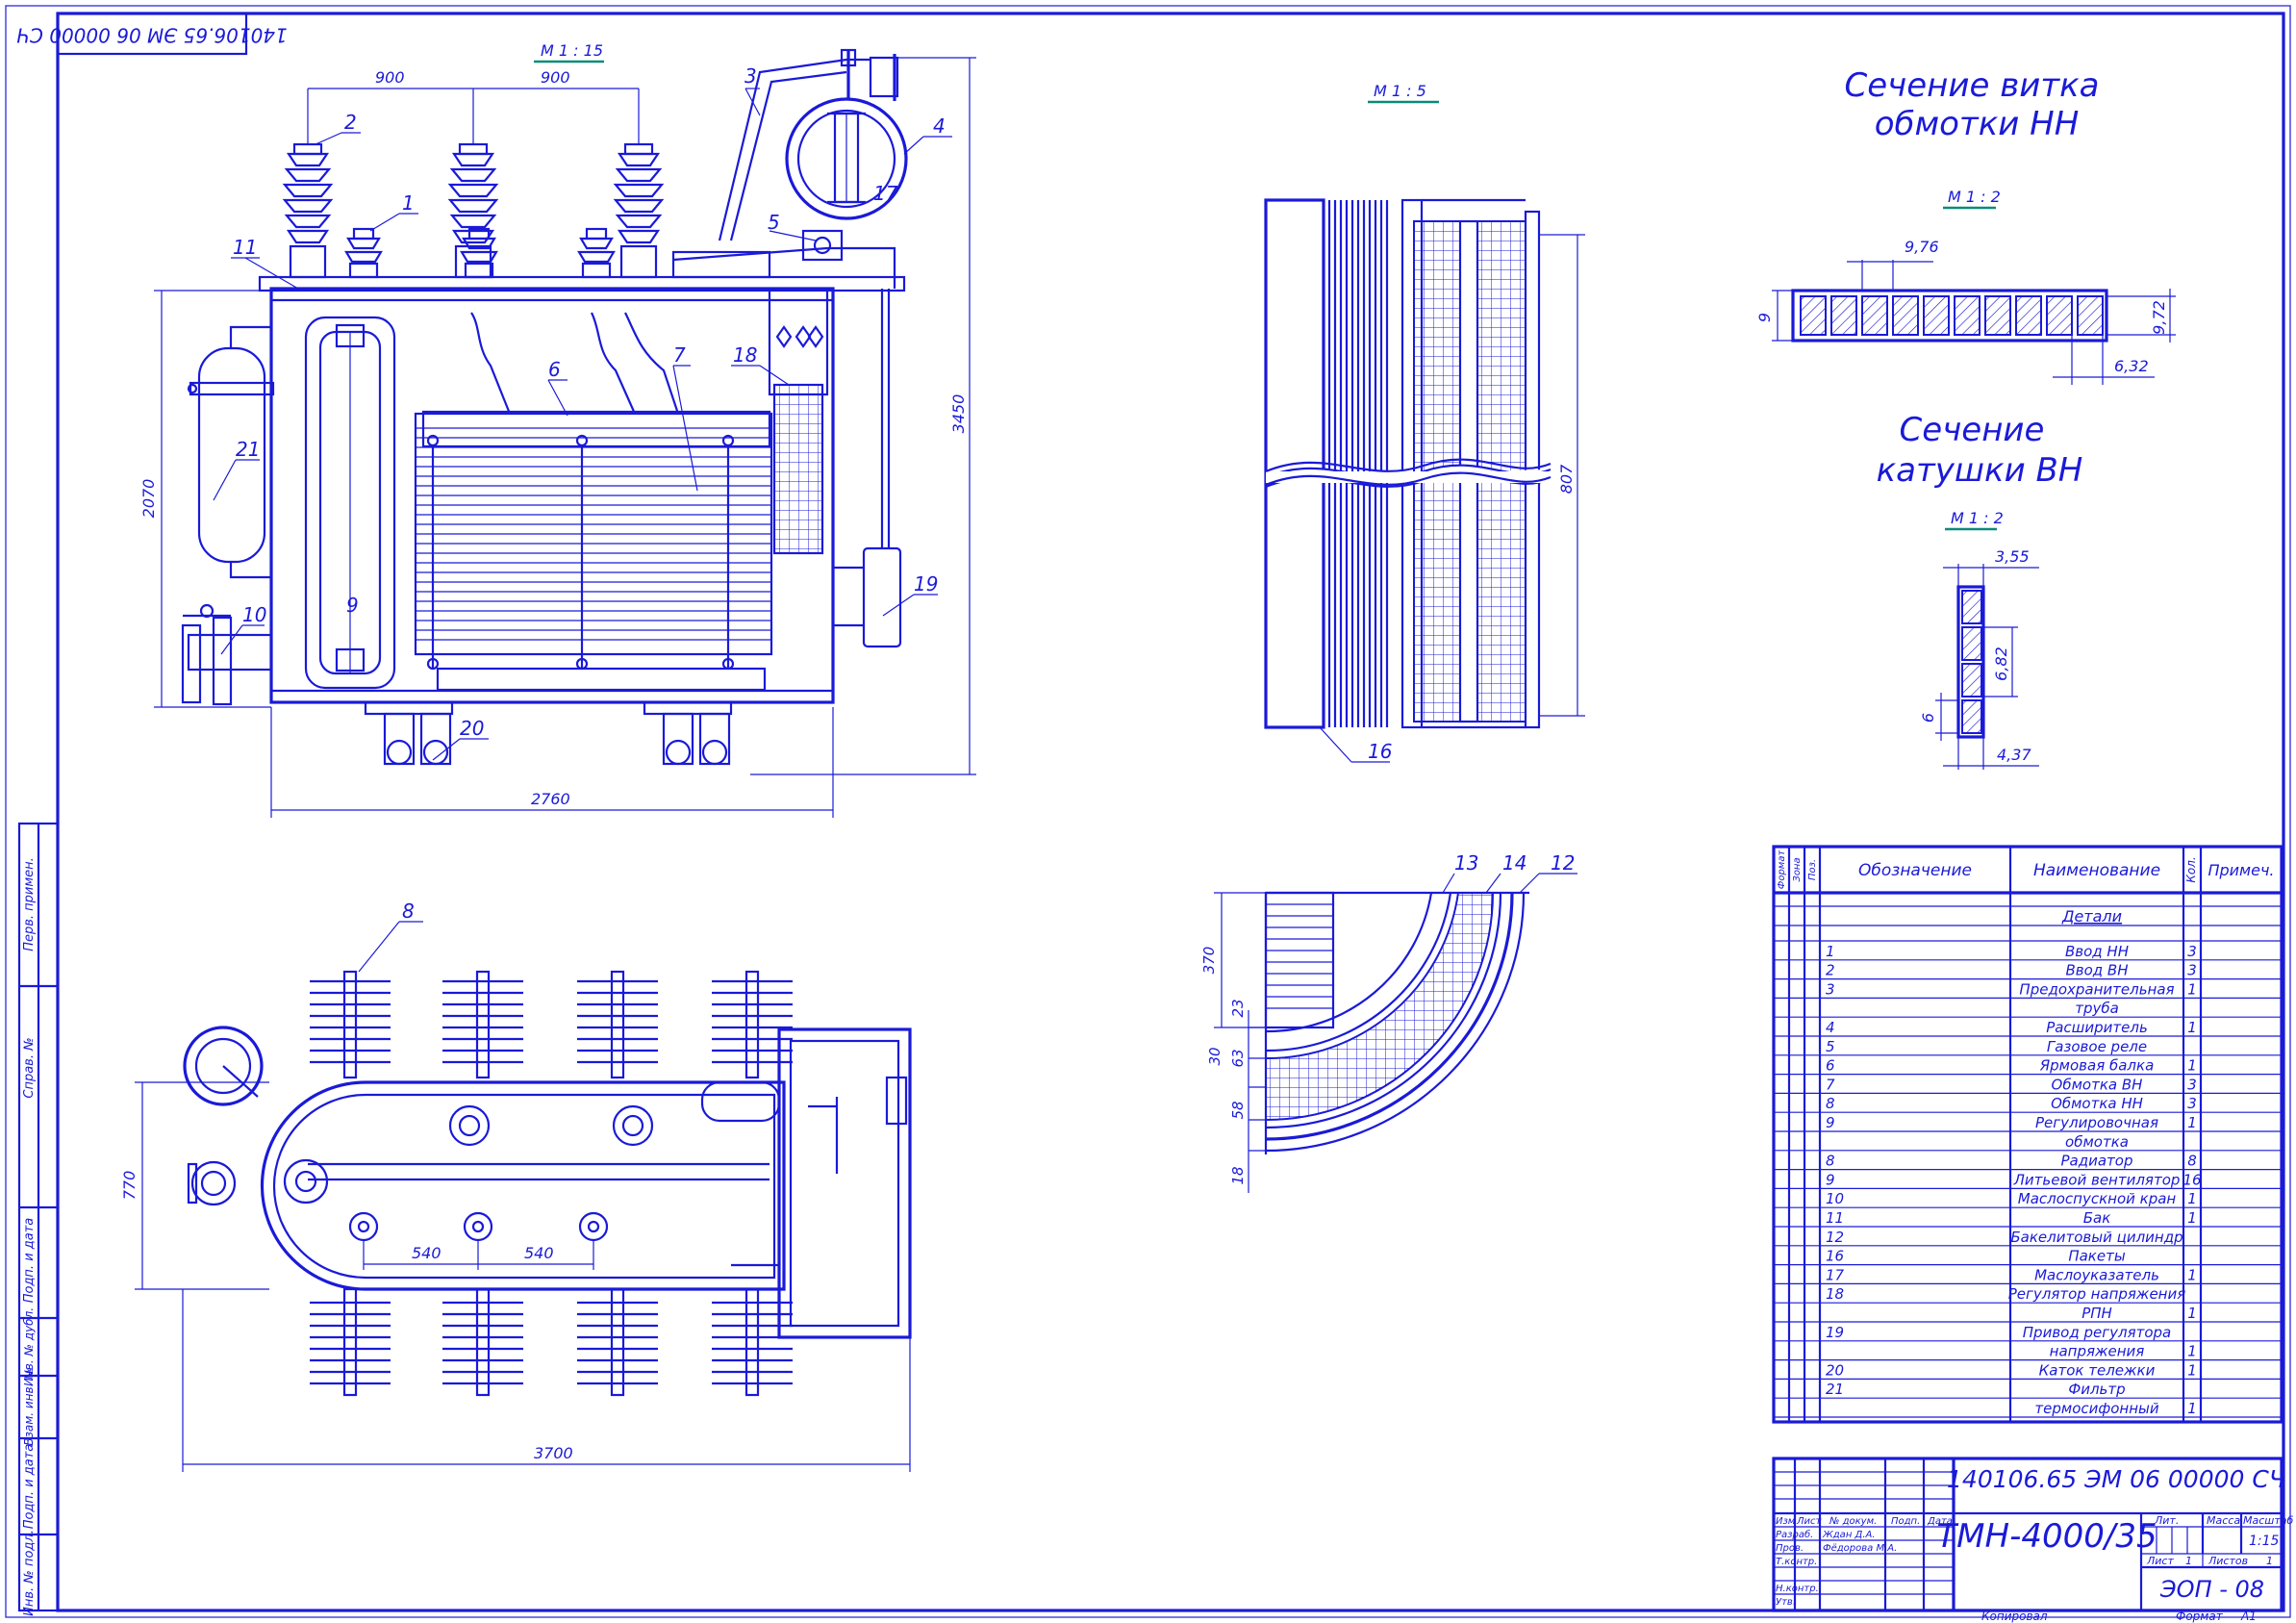  What do you see at coordinates (2223, 1520) in the screenshot?
I see `tb-mass-label: Масса` at bounding box center [2223, 1520].